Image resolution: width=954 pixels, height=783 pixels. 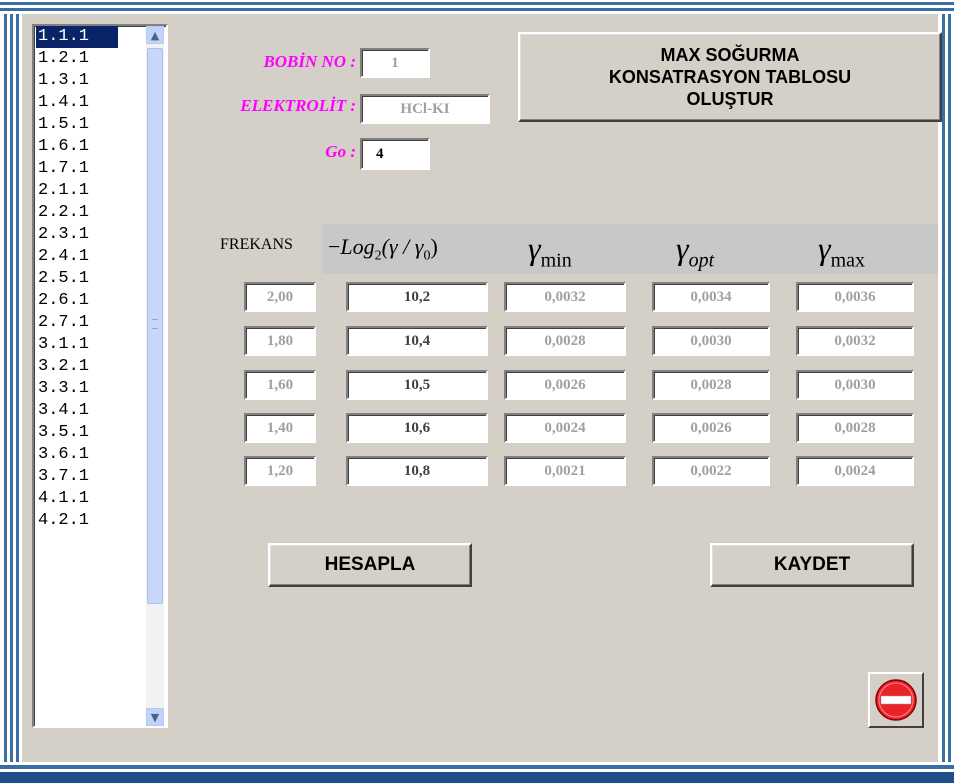 What do you see at coordinates (89, 411) in the screenshot?
I see `list-item: 3.4.1` at bounding box center [89, 411].